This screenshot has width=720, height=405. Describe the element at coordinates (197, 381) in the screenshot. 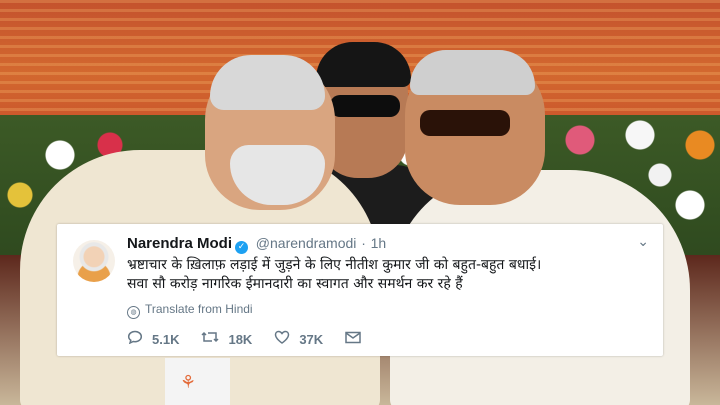

I see `ribbon-card` at that location.